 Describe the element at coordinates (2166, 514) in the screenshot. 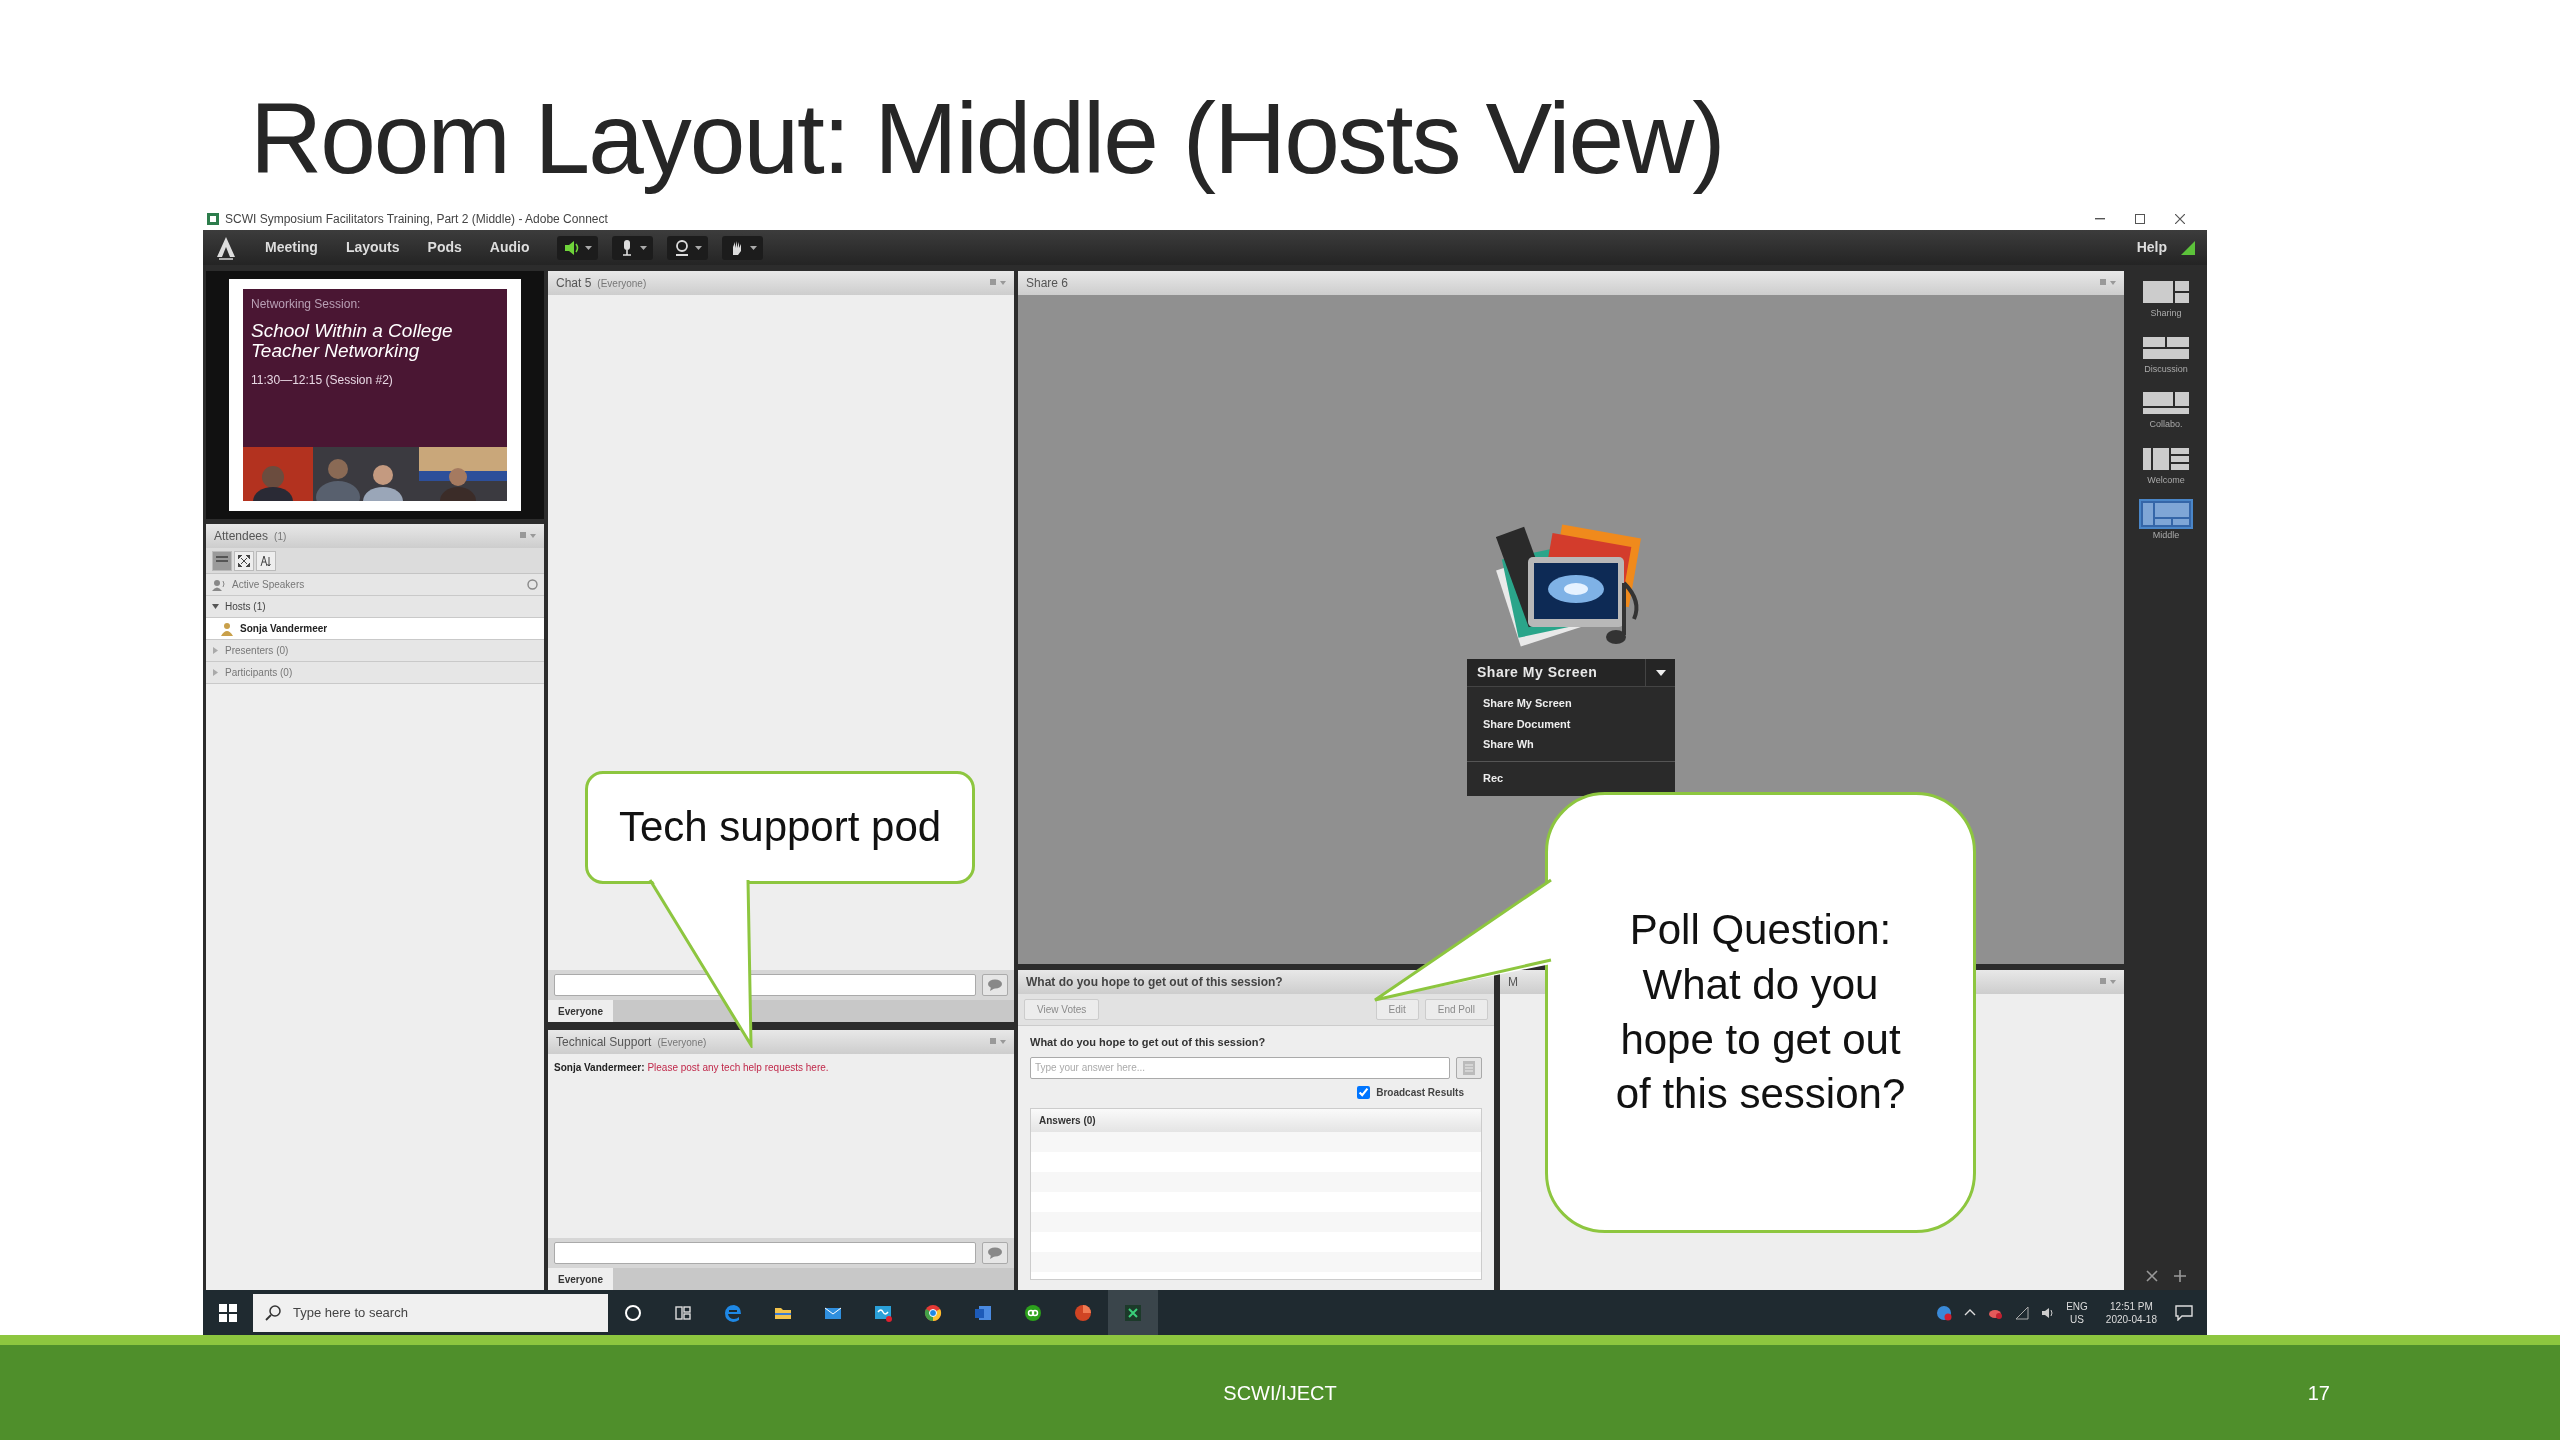

I see `layout-thumbnail-icon` at that location.